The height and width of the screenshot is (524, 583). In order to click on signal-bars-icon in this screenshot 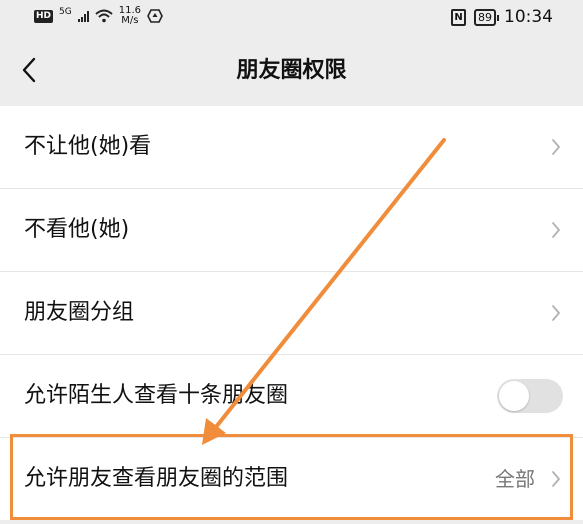, I will do `click(83, 16)`.